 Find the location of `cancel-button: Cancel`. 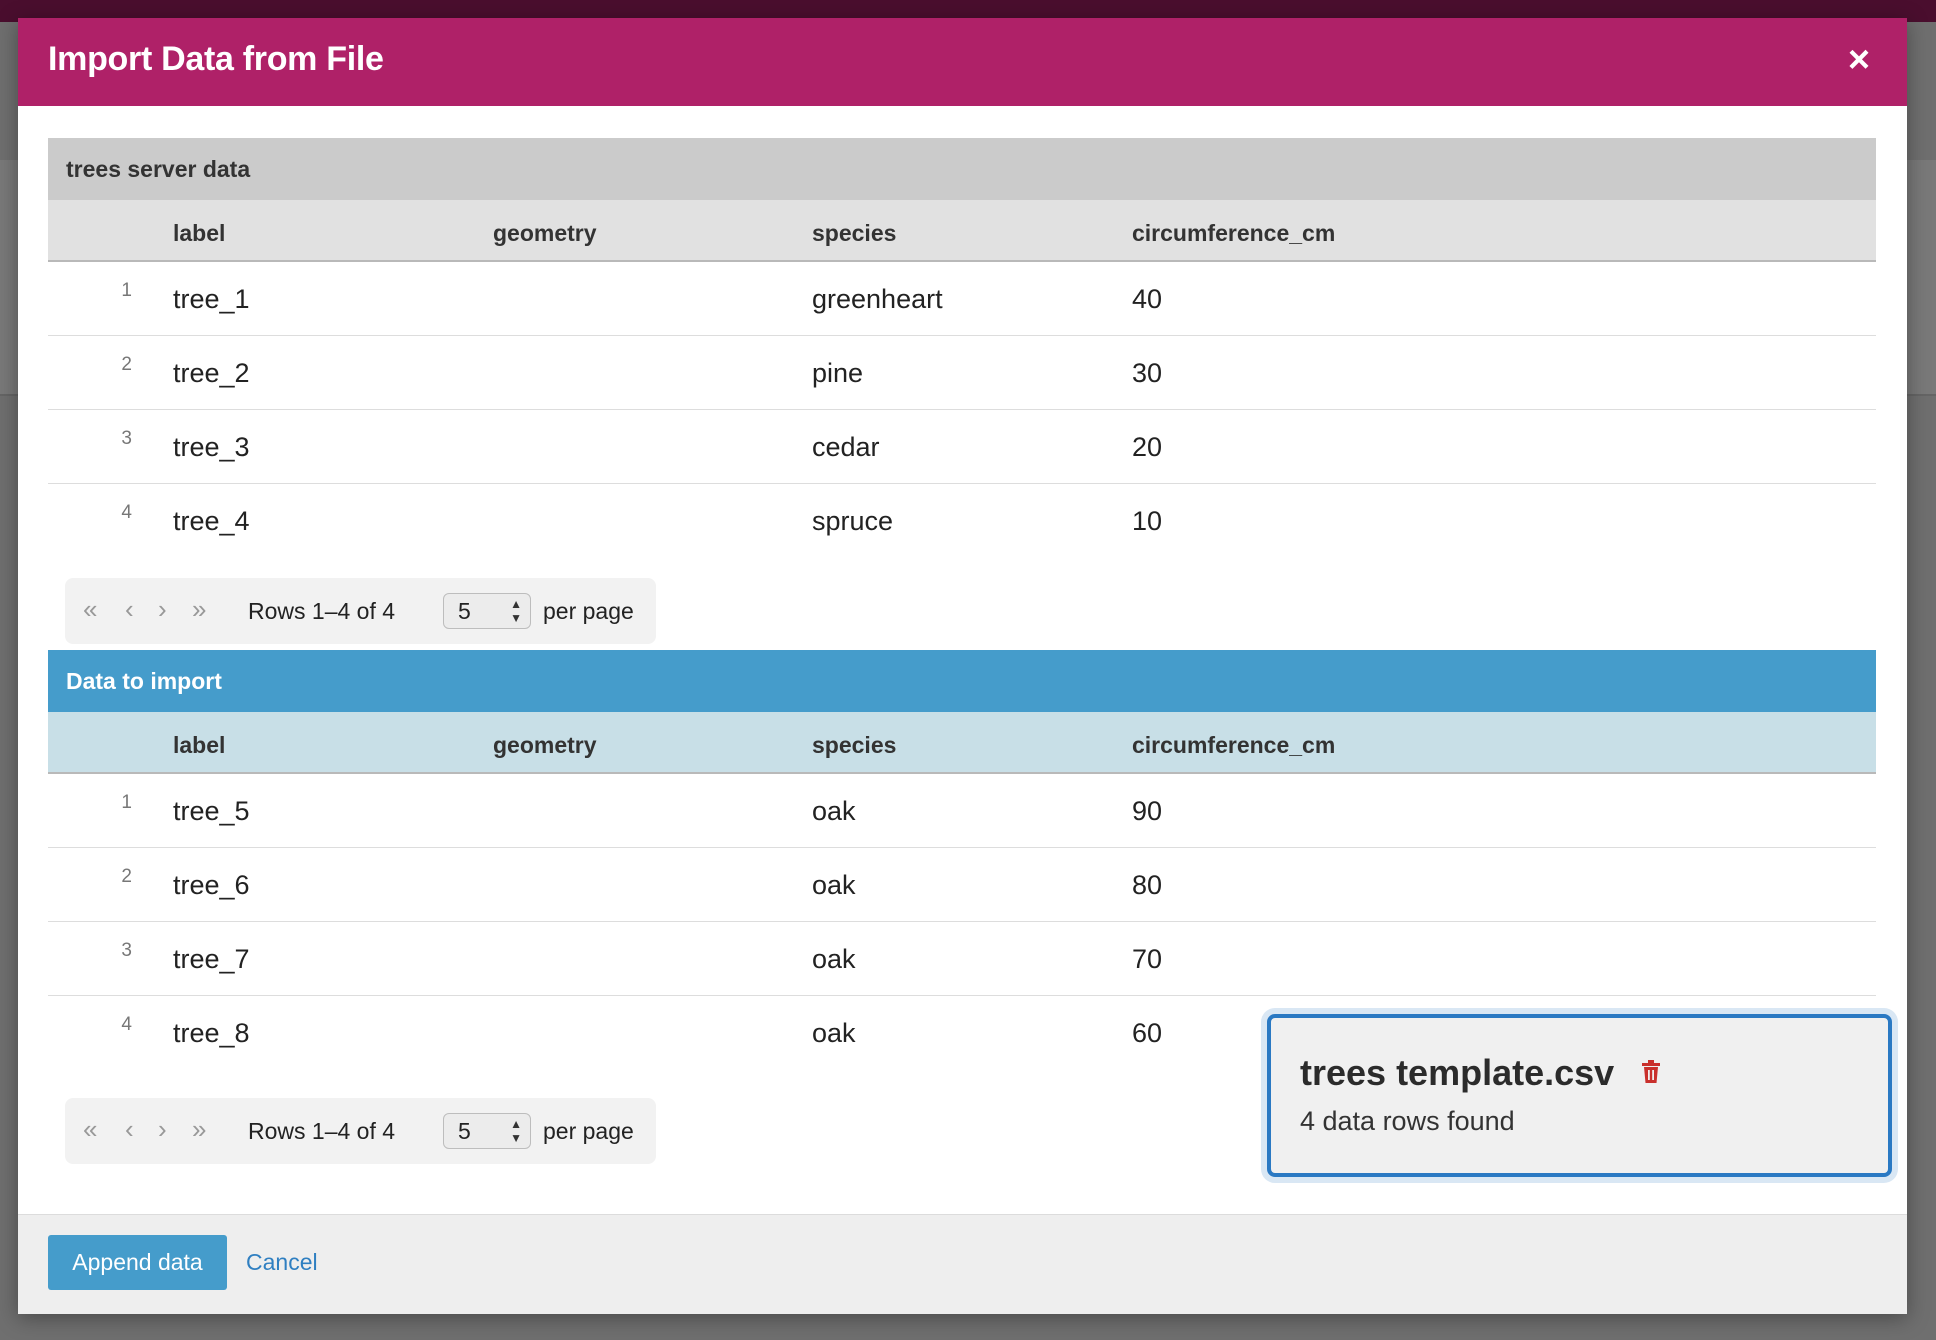

cancel-button: Cancel is located at coordinates (282, 1262).